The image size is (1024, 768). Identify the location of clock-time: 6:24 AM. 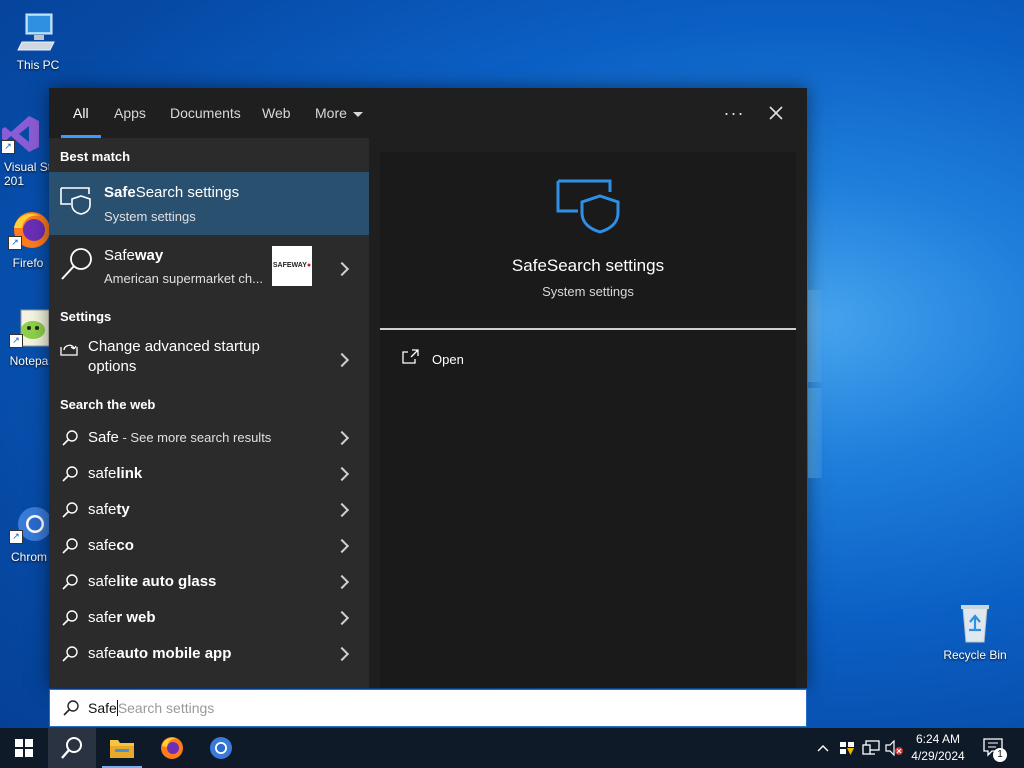
(938, 739).